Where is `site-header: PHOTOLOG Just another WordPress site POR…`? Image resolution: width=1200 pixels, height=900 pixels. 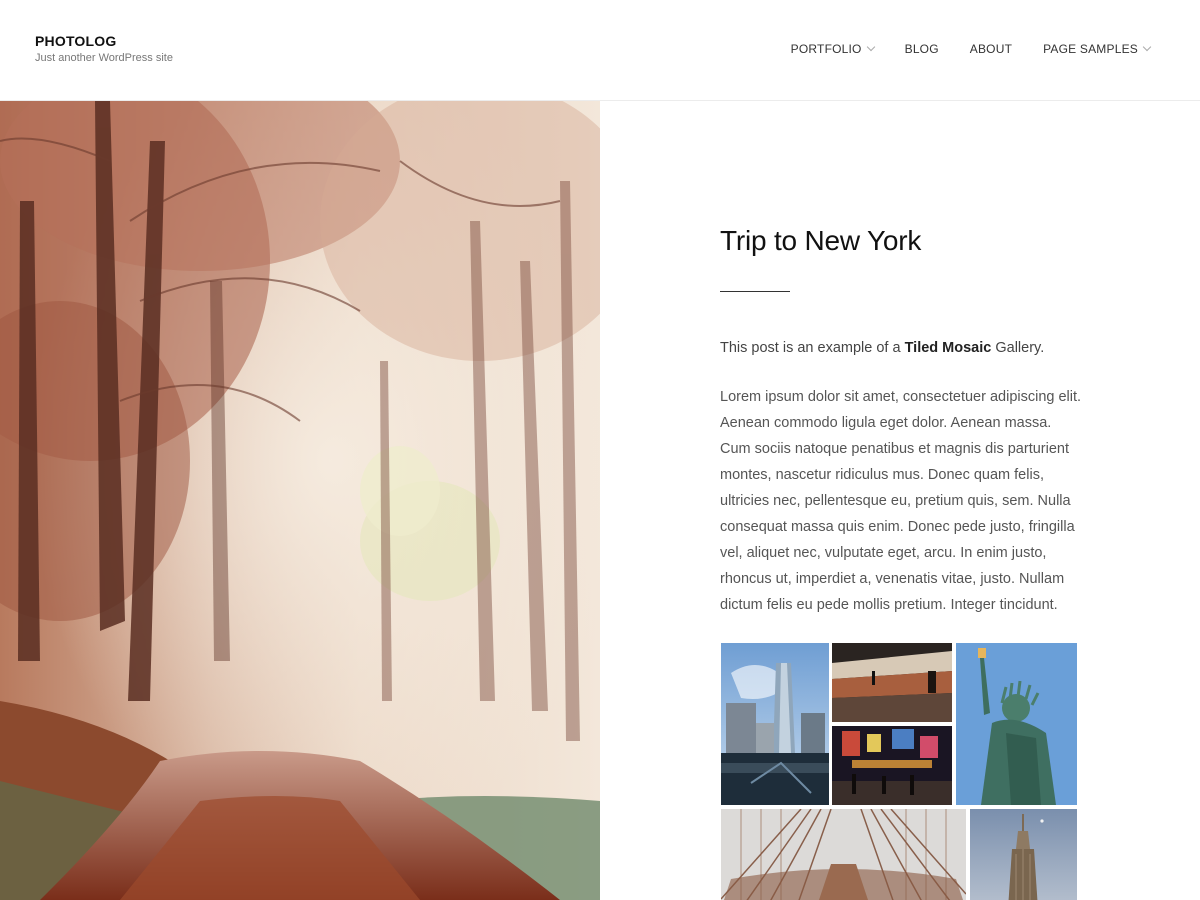
site-header: PHOTOLOG Just another WordPress site POR… is located at coordinates (600, 50).